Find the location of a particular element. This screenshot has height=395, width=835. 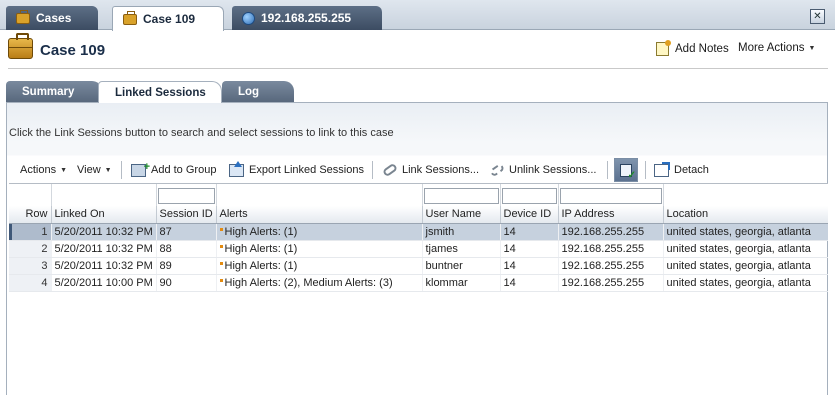

tab-summary-label: Summary is located at coordinates (48, 92).